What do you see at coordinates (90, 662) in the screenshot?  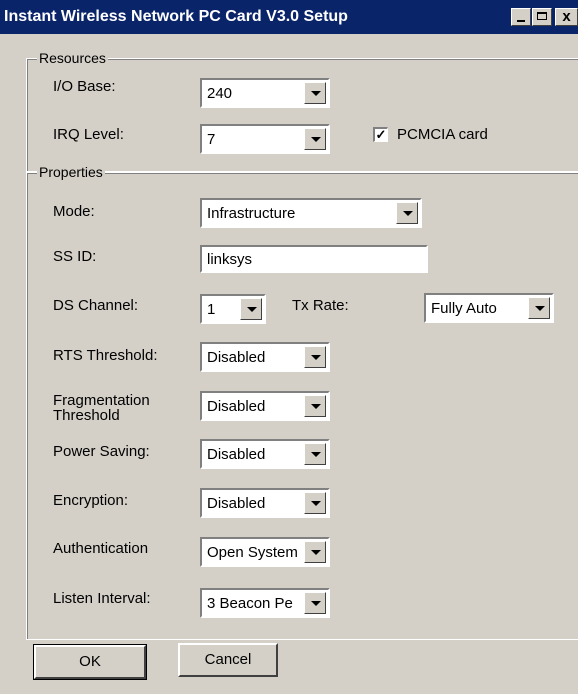 I see `ok-button: OK` at bounding box center [90, 662].